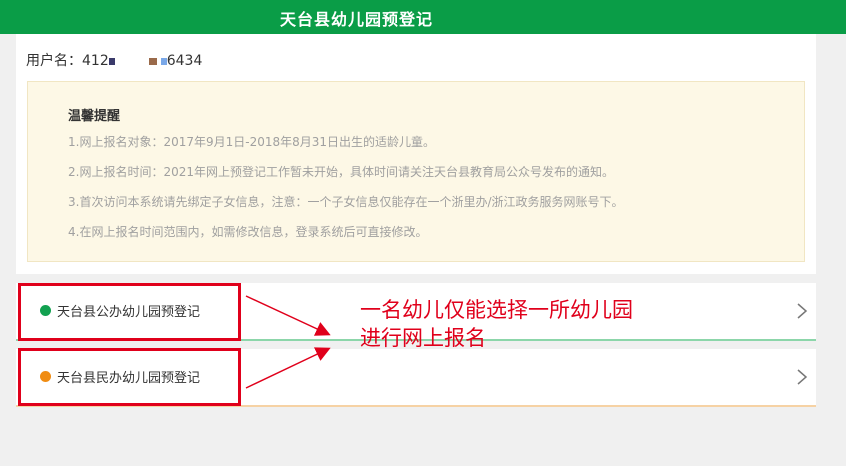 The height and width of the screenshot is (466, 846). Describe the element at coordinates (496, 310) in the screenshot. I see `annotation-line: 一名幼儿仅能选择一所幼儿园` at that location.